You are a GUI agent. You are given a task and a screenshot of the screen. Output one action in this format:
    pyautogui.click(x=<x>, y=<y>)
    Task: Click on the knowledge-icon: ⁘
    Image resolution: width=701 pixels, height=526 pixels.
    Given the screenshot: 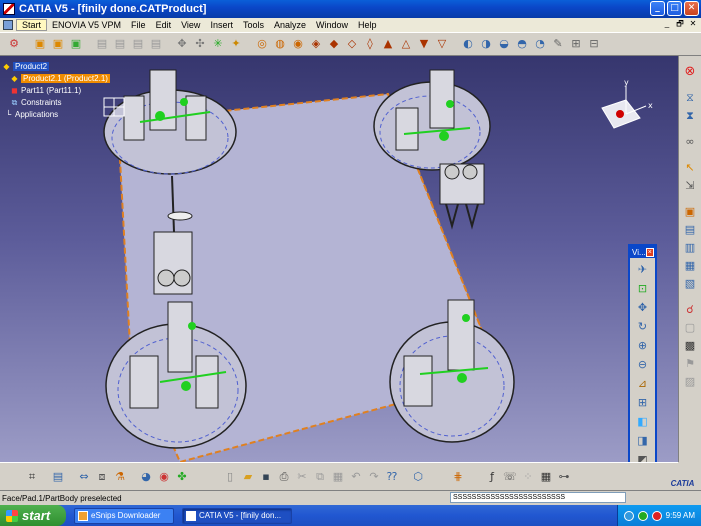 What is the action you would take?
    pyautogui.click(x=528, y=477)
    